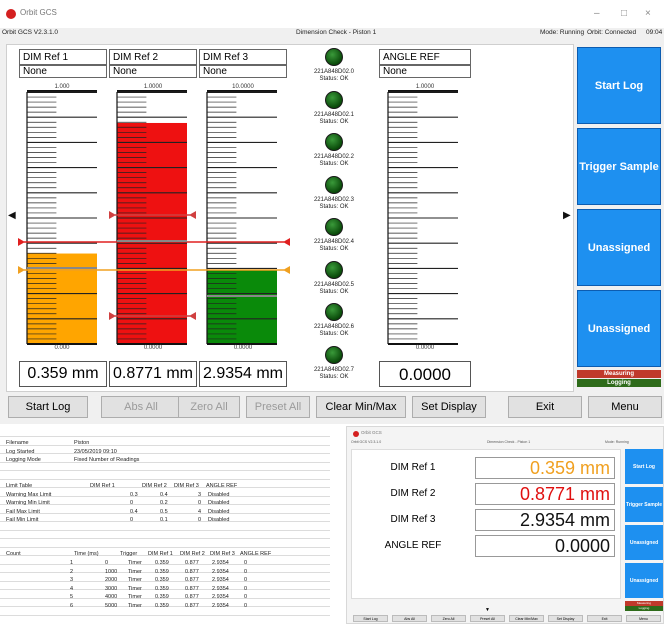 This screenshot has width=664, height=624. I want to click on minimize-icon: –, so click(597, 13).